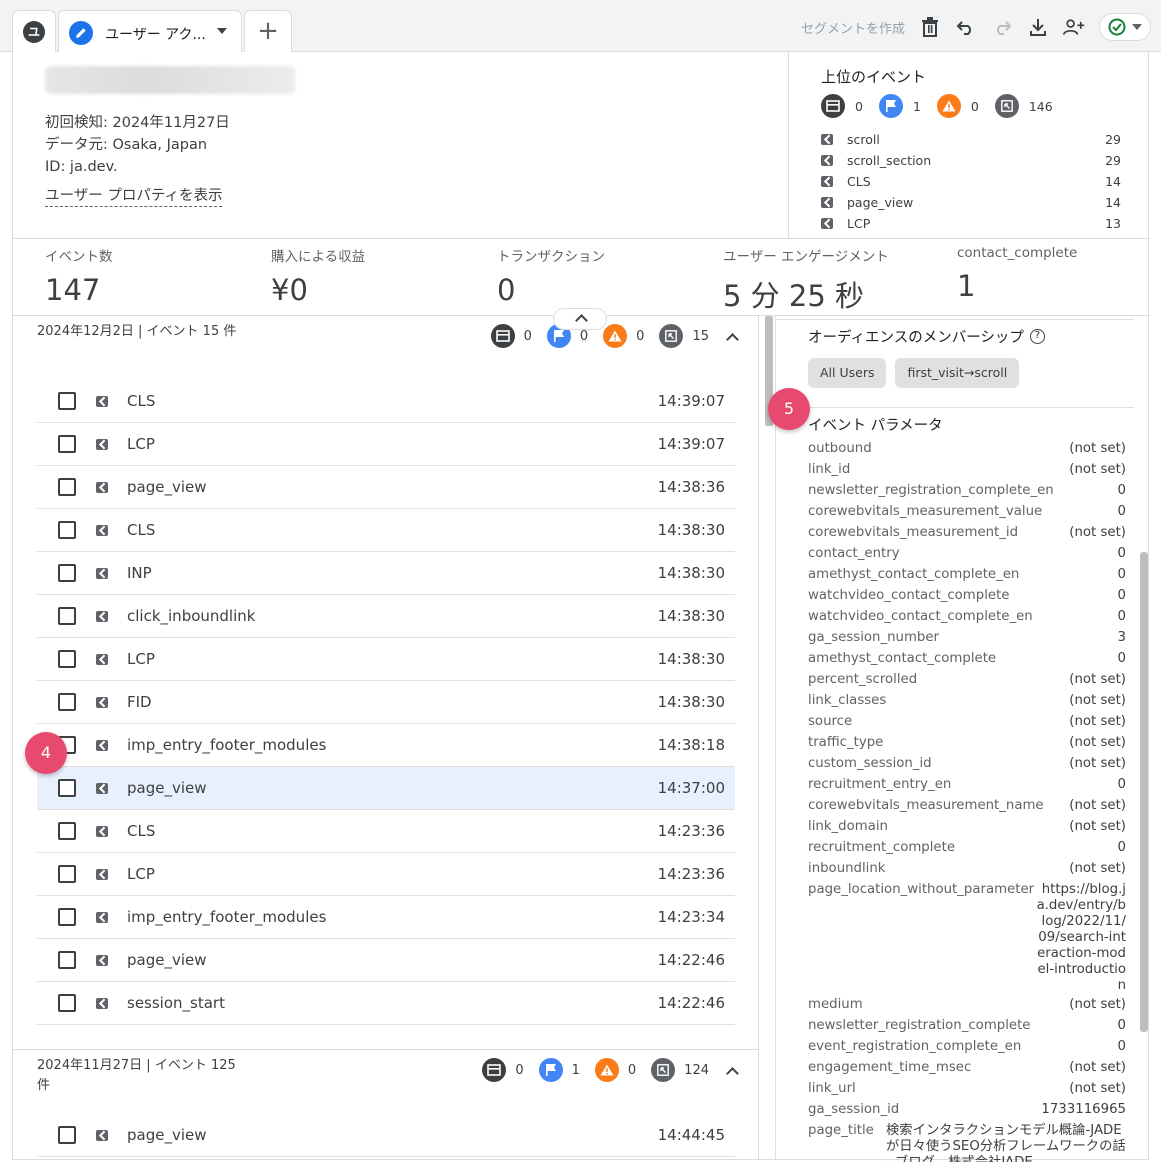 The image size is (1161, 1162). Describe the element at coordinates (1125, 27) in the screenshot. I see `status-menu-button` at that location.